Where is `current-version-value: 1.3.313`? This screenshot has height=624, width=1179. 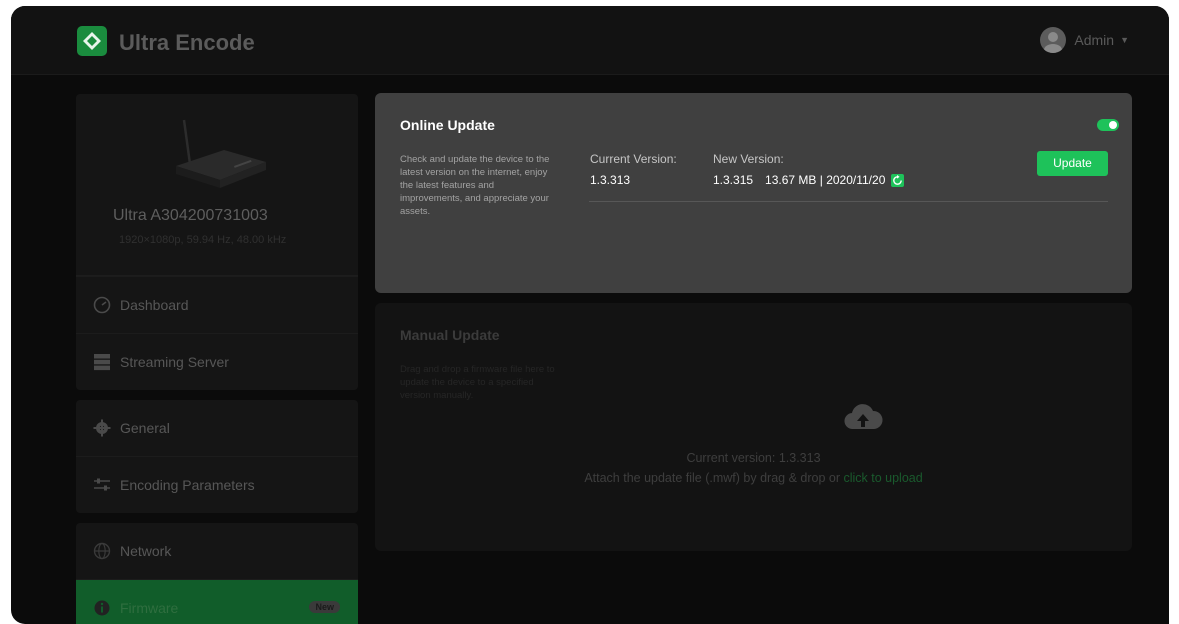
current-version-value: 1.3.313 is located at coordinates (610, 180).